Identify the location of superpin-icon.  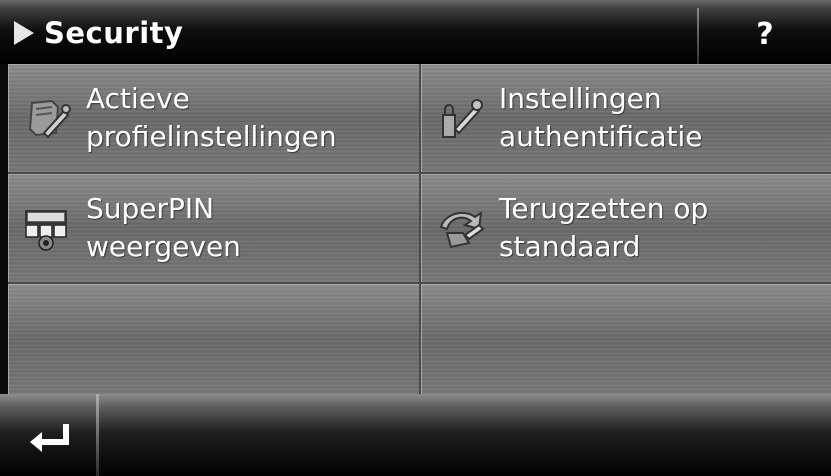
(46, 230).